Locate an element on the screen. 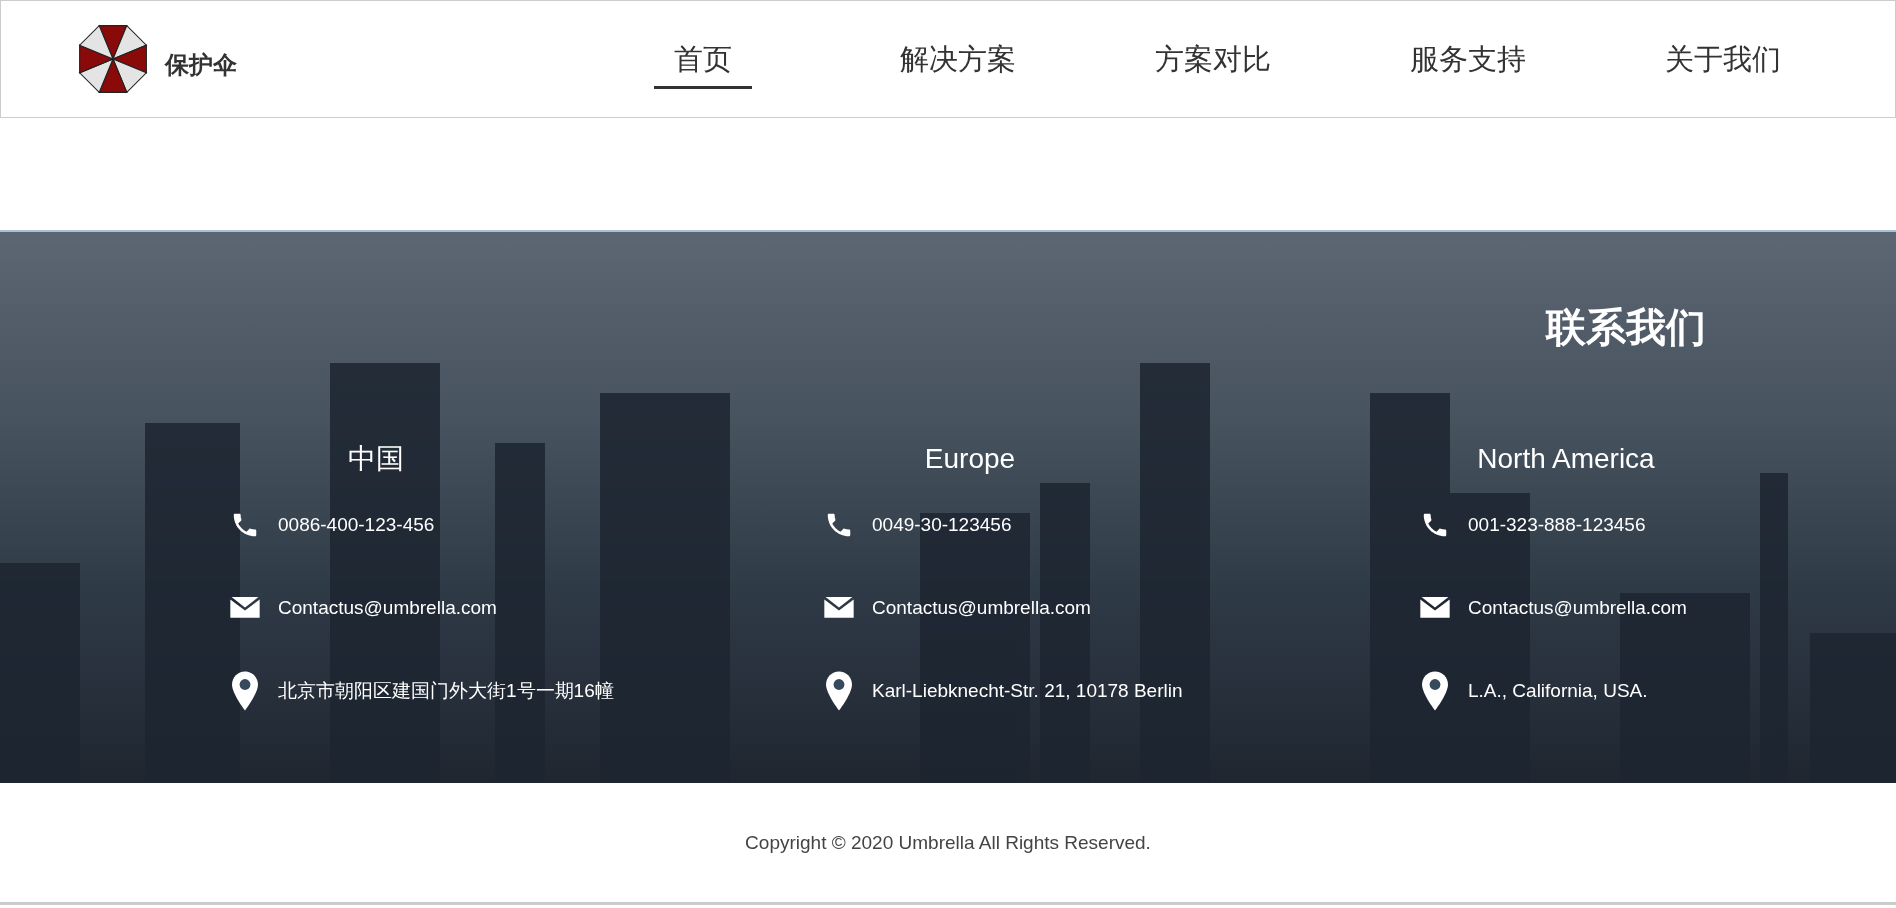  nav-tab: 方案对比 is located at coordinates (1212, 64).